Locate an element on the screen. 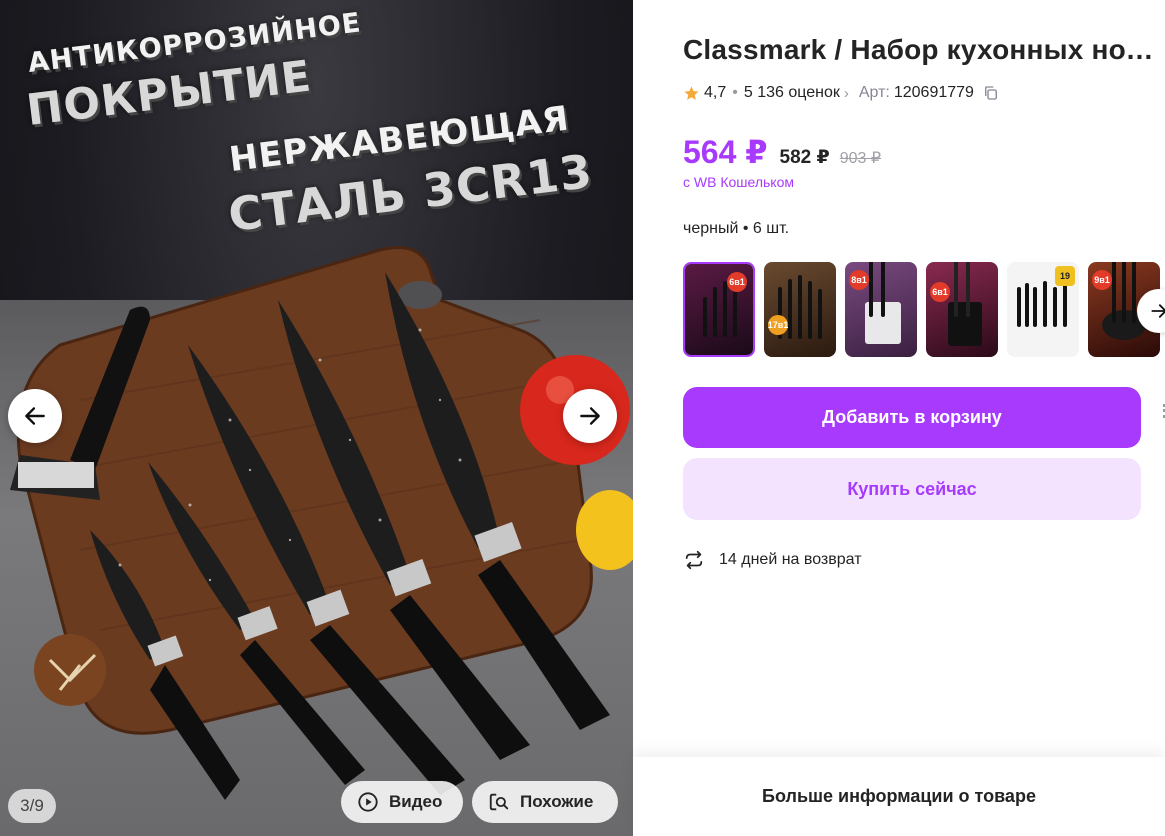  price-old: 903 ₽ is located at coordinates (860, 158).